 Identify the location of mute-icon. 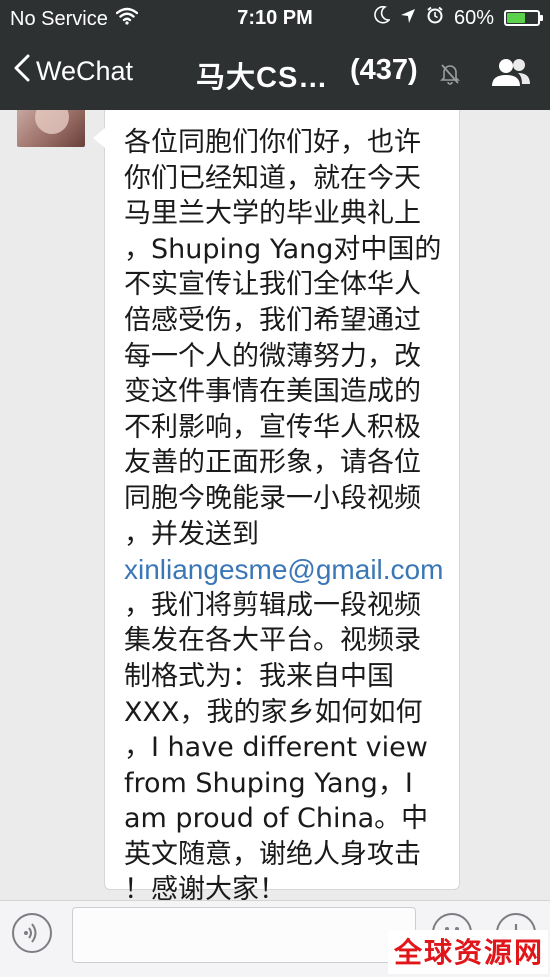
(450, 76).